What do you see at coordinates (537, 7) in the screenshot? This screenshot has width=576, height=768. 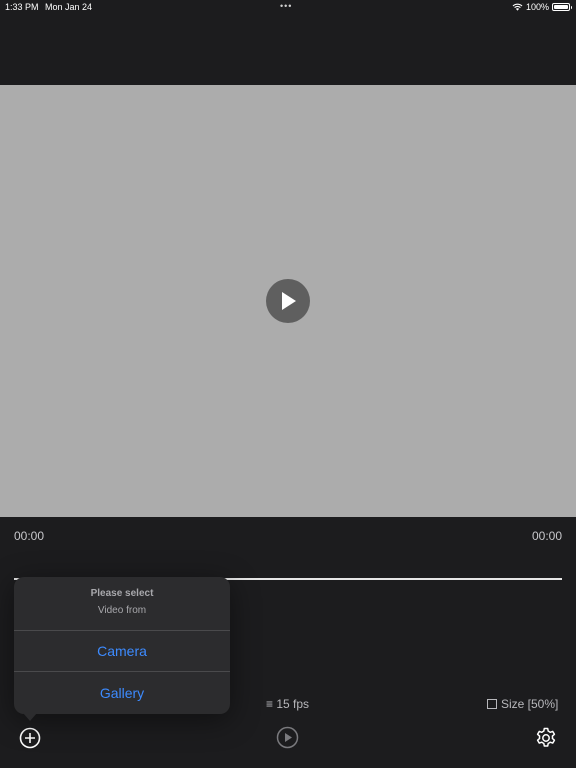 I see `battery-percent: 100%` at bounding box center [537, 7].